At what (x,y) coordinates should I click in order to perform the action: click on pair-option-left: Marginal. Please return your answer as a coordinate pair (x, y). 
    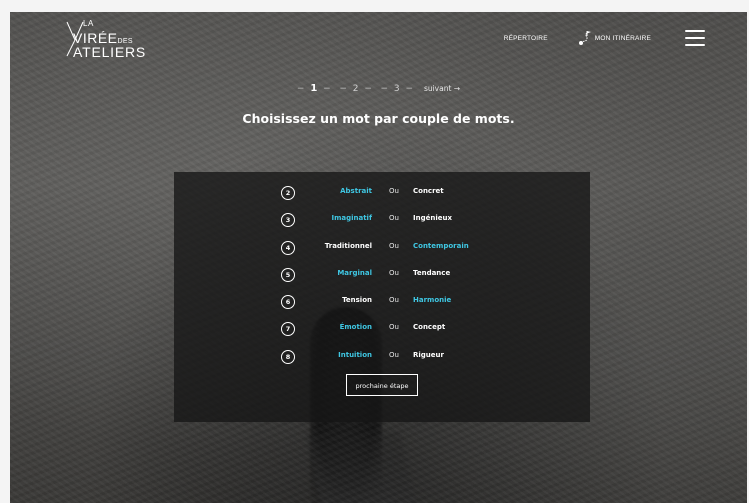
    Looking at the image, I should click on (354, 273).